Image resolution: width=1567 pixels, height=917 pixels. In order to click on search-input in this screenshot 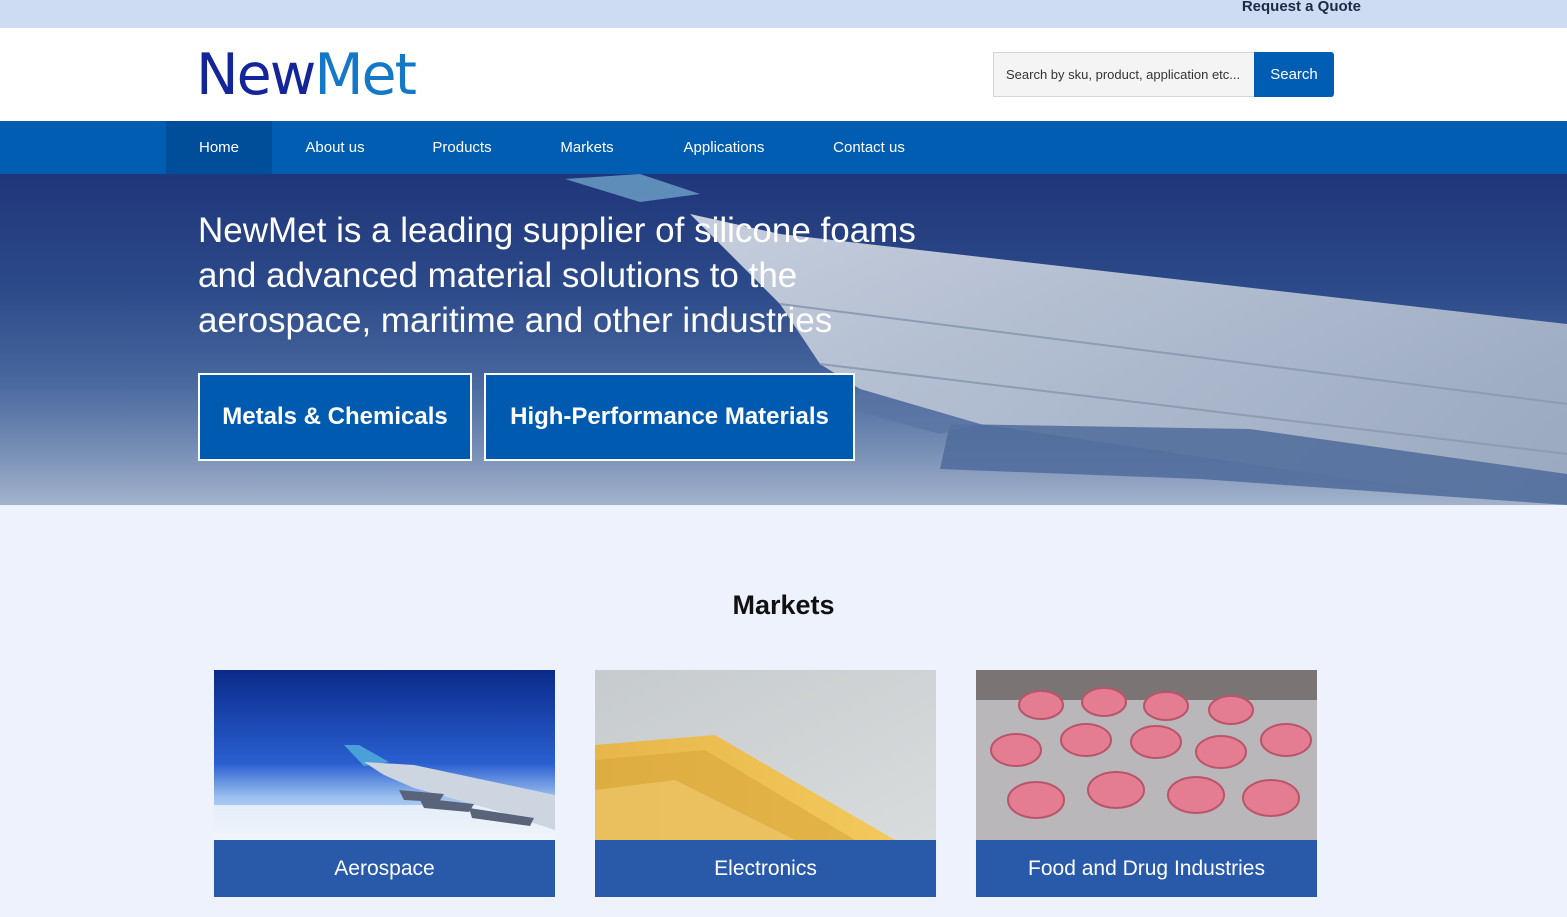, I will do `click(1124, 74)`.